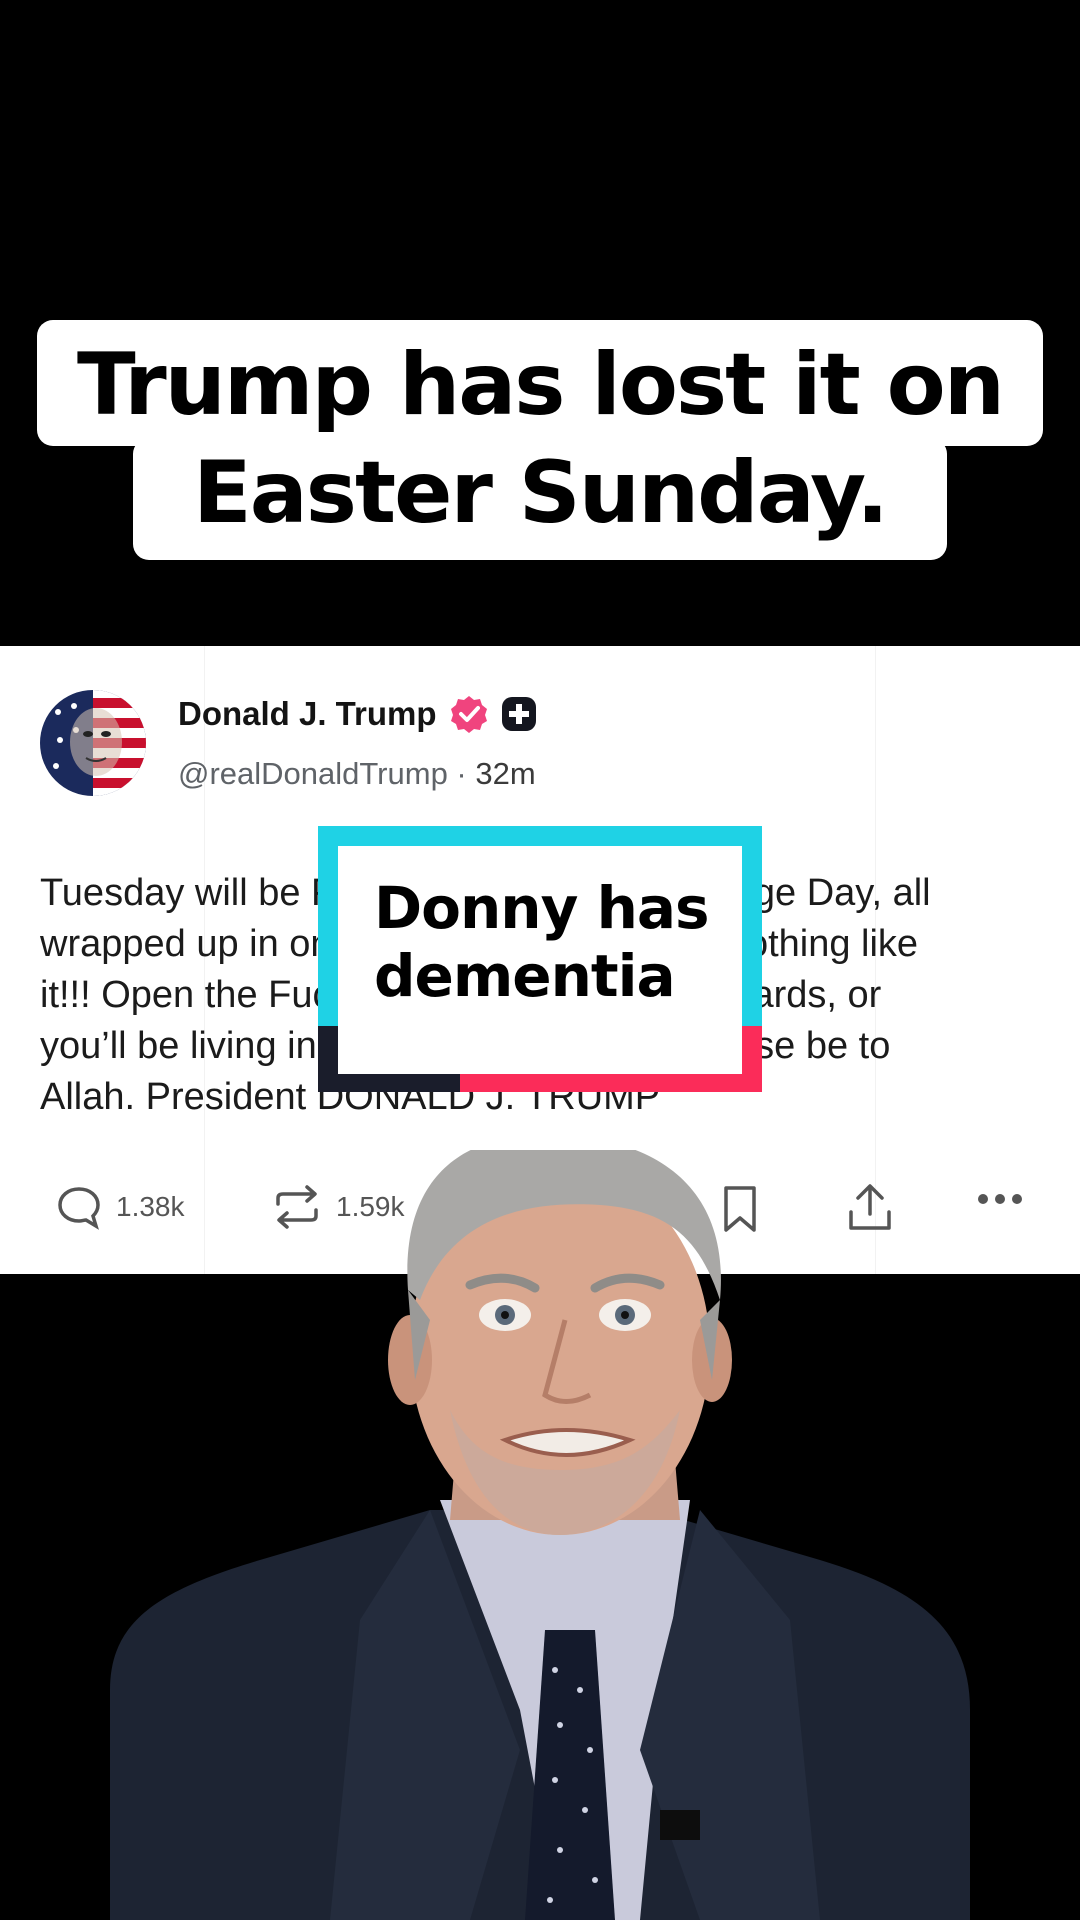 The image size is (1080, 1920). Describe the element at coordinates (505, 773) in the screenshot. I see `post-time: 32m` at that location.